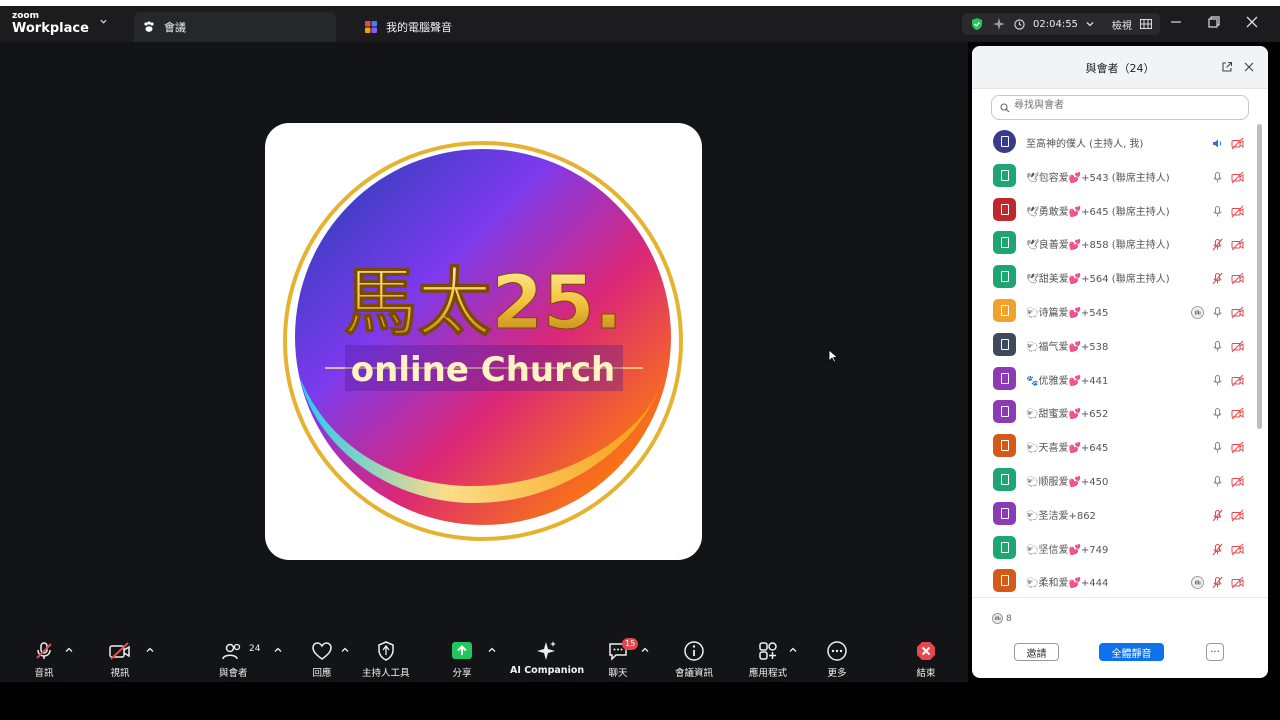 Image resolution: width=1280 pixels, height=720 pixels. I want to click on scrollbar, so click(1259, 276).